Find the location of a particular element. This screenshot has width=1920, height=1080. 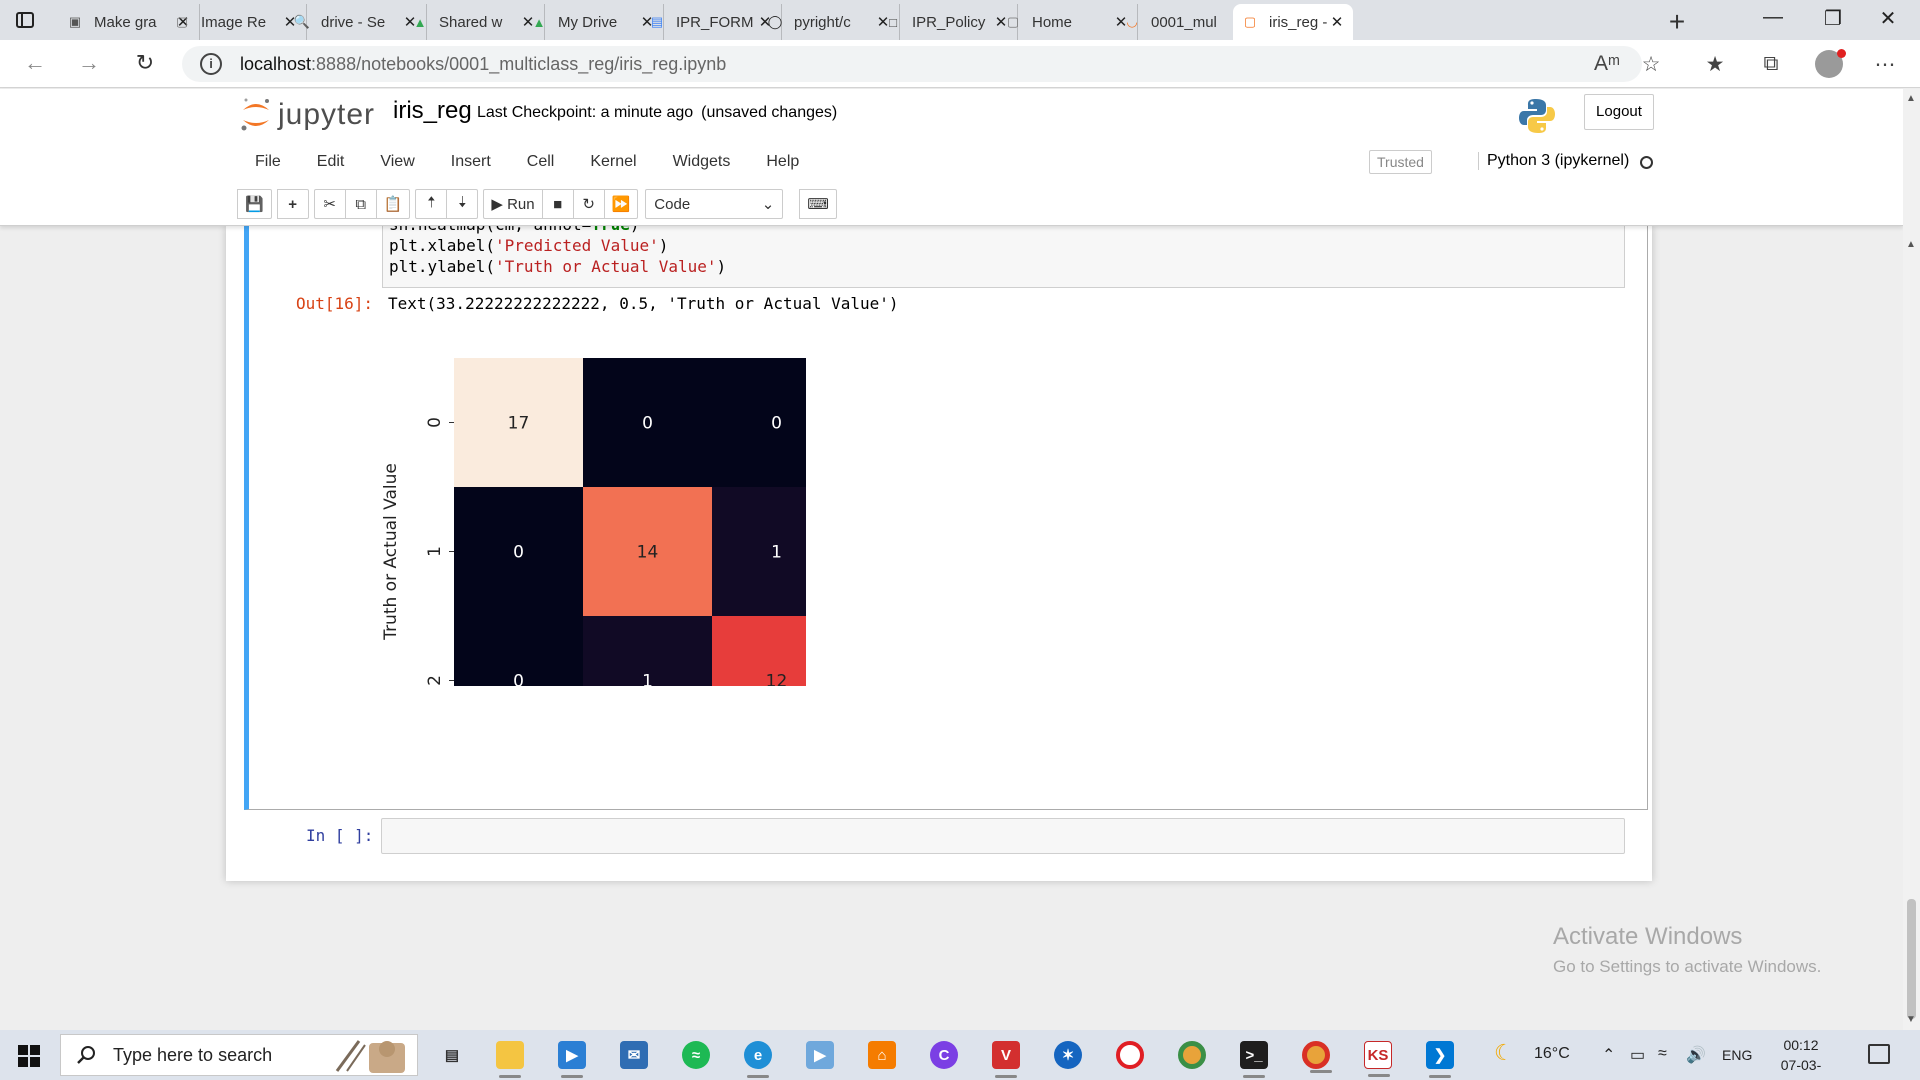

cell-type-select: Code ⌄ is located at coordinates (714, 204).